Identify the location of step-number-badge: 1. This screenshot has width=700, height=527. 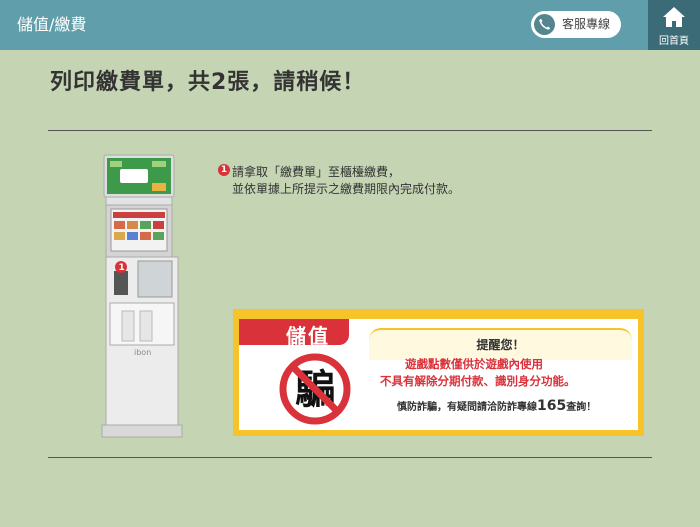
(224, 170).